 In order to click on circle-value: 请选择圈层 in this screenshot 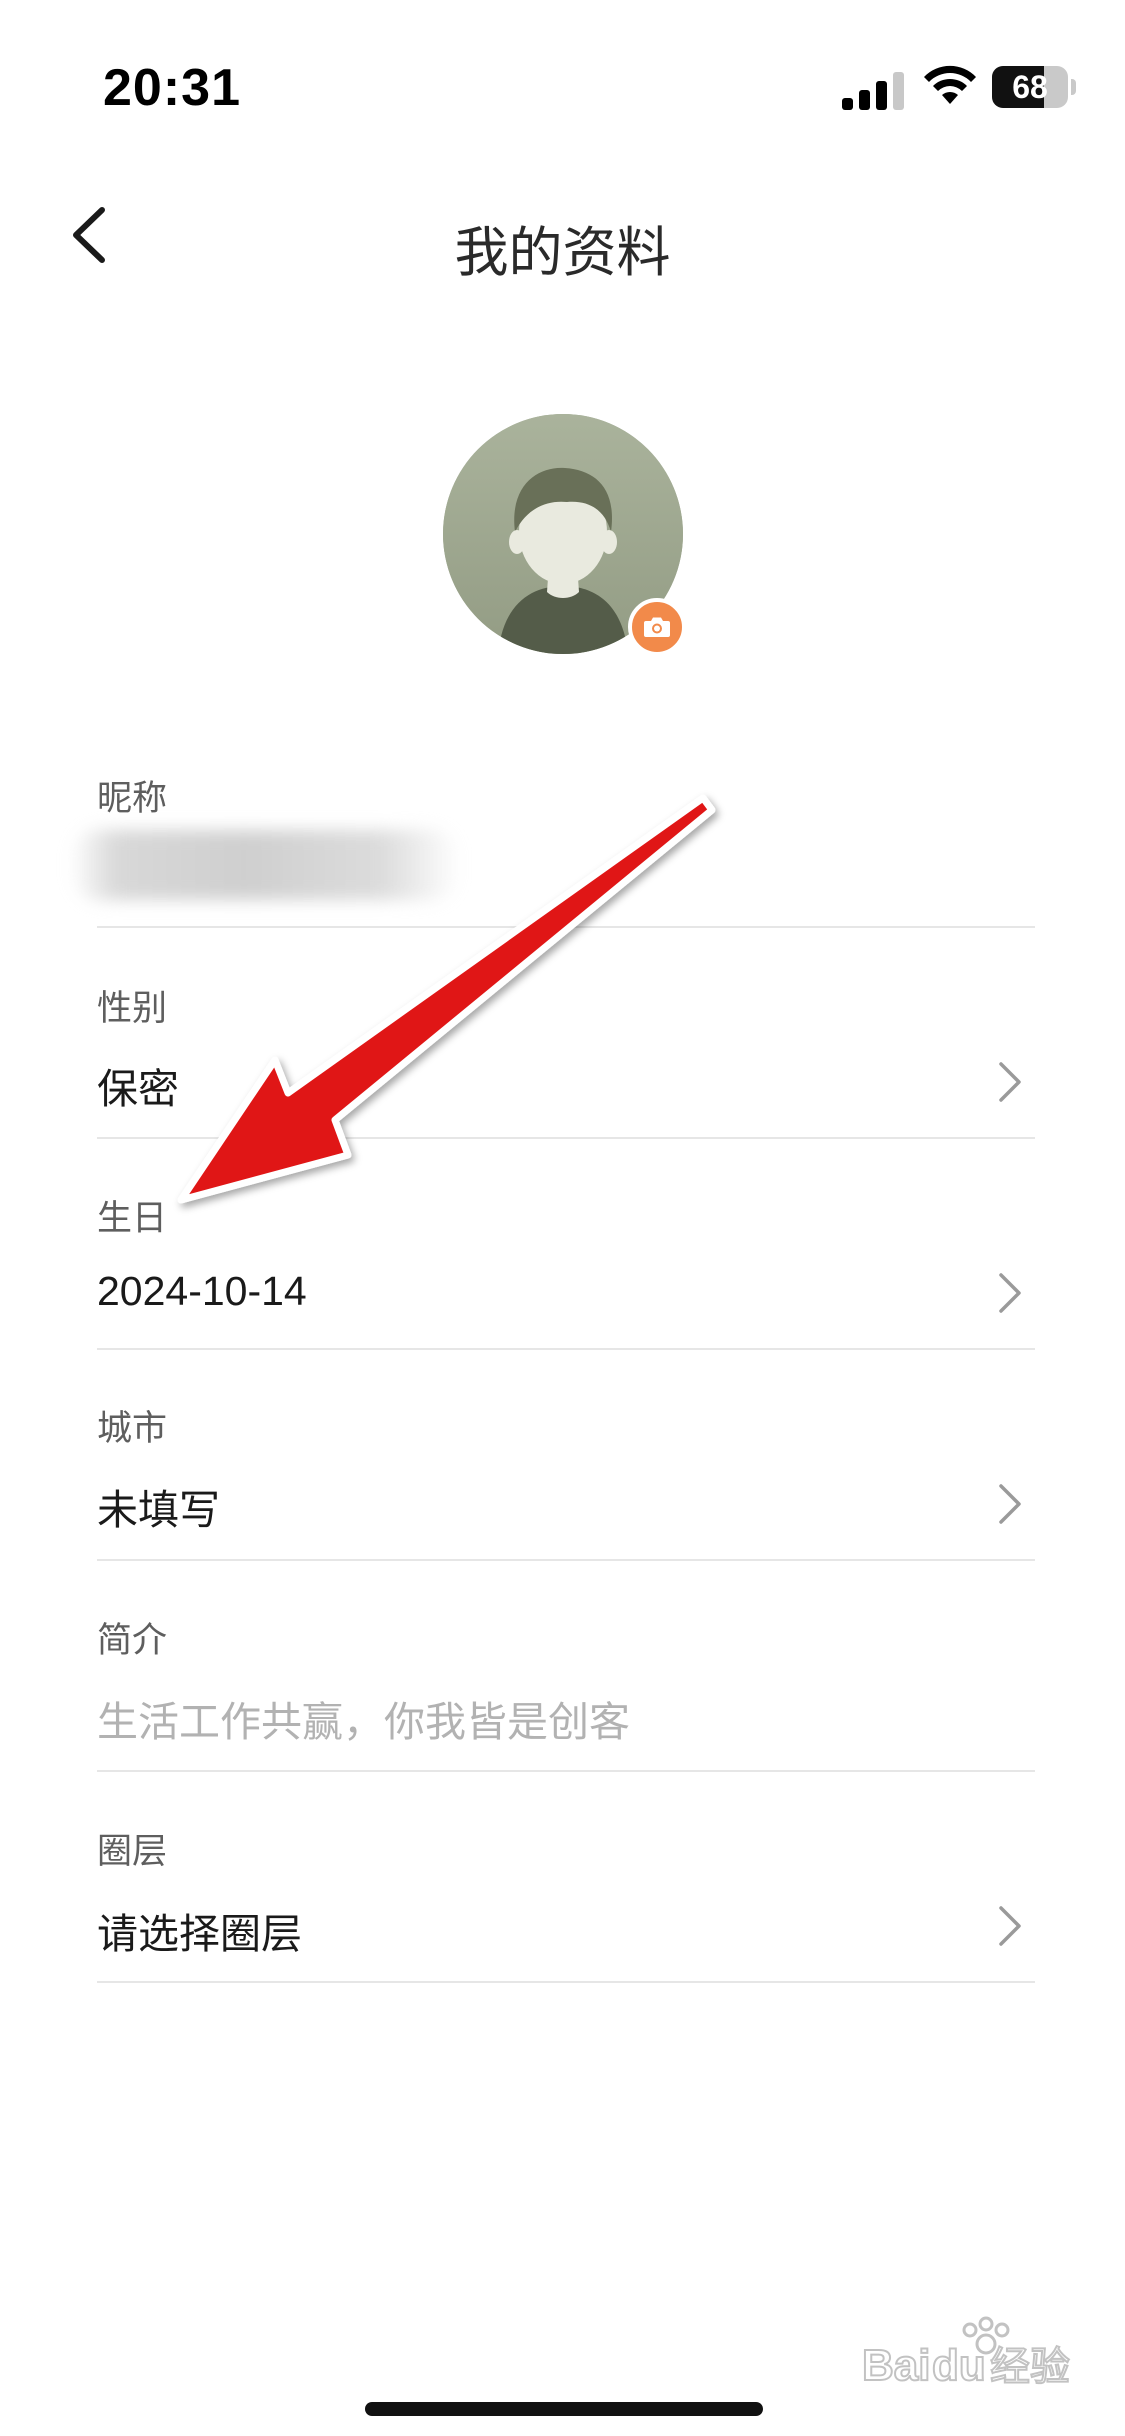, I will do `click(199, 1934)`.